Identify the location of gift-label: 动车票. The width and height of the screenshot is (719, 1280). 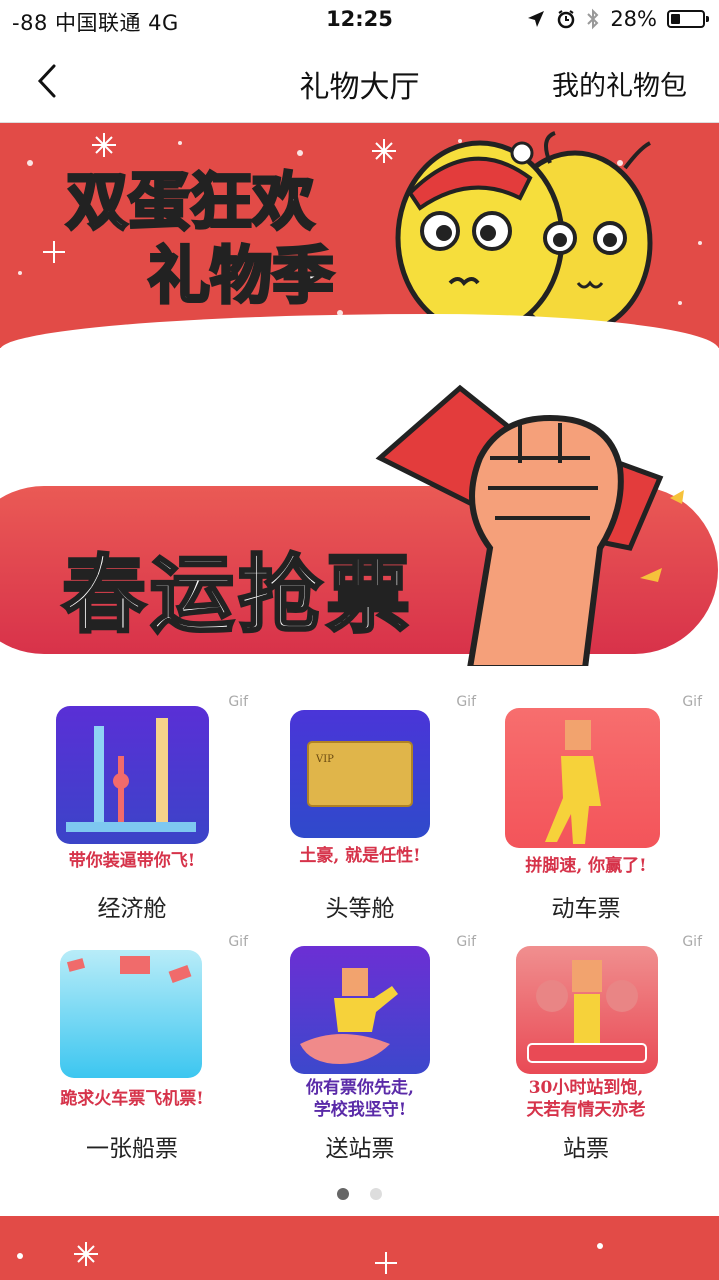
(586, 909).